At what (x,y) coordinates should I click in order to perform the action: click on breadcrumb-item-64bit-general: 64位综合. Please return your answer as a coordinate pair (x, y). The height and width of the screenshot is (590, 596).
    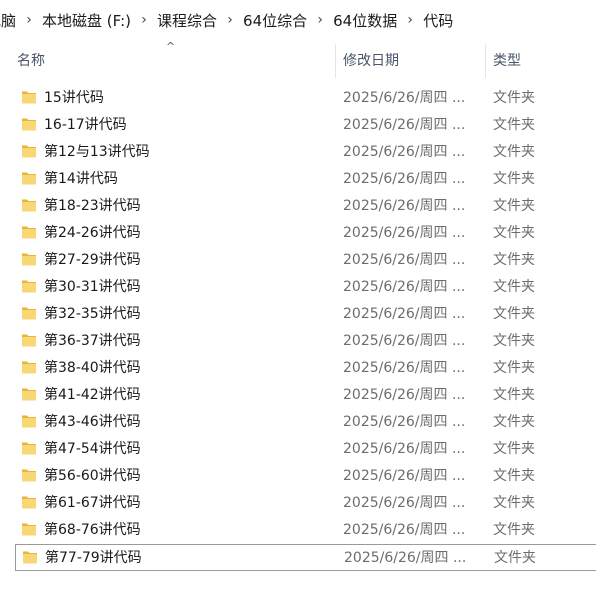
    Looking at the image, I should click on (275, 20).